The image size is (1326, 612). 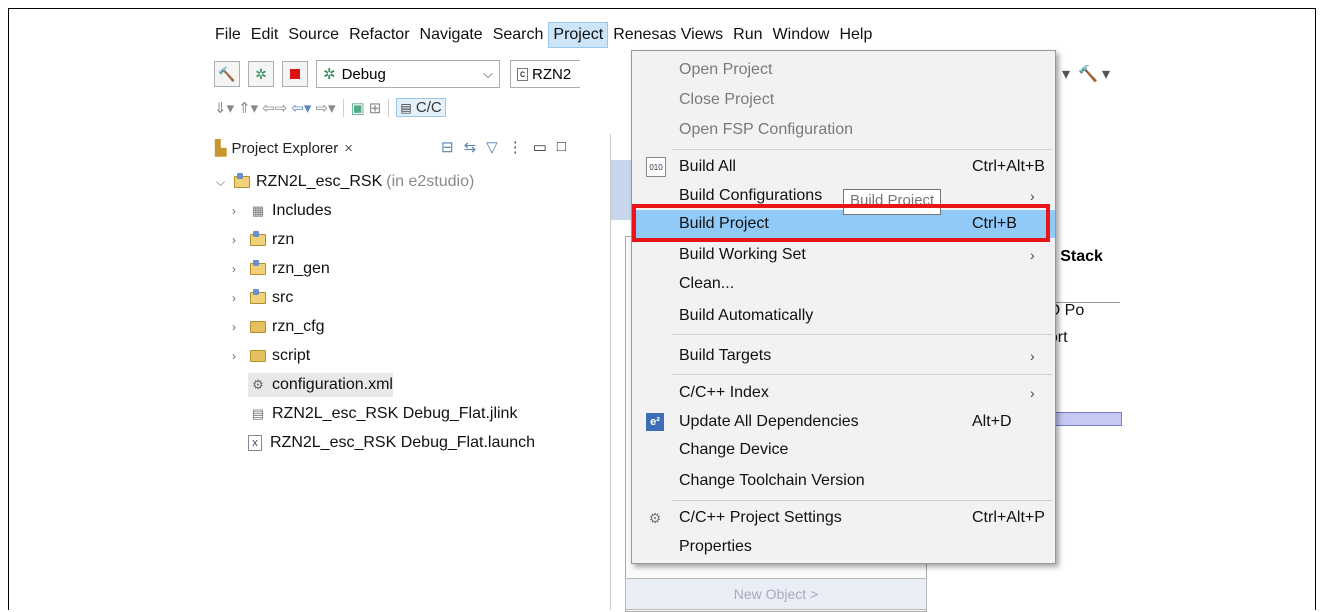 I want to click on text-file-icon: ▤, so click(x=258, y=413).